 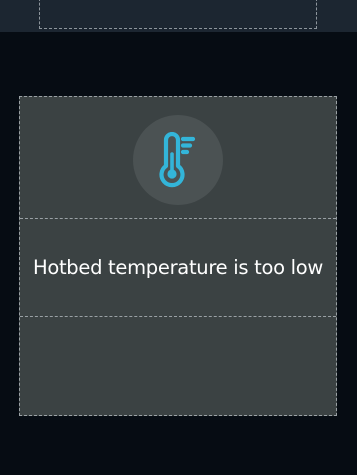 I want to click on thermometer-icon, so click(x=177, y=160).